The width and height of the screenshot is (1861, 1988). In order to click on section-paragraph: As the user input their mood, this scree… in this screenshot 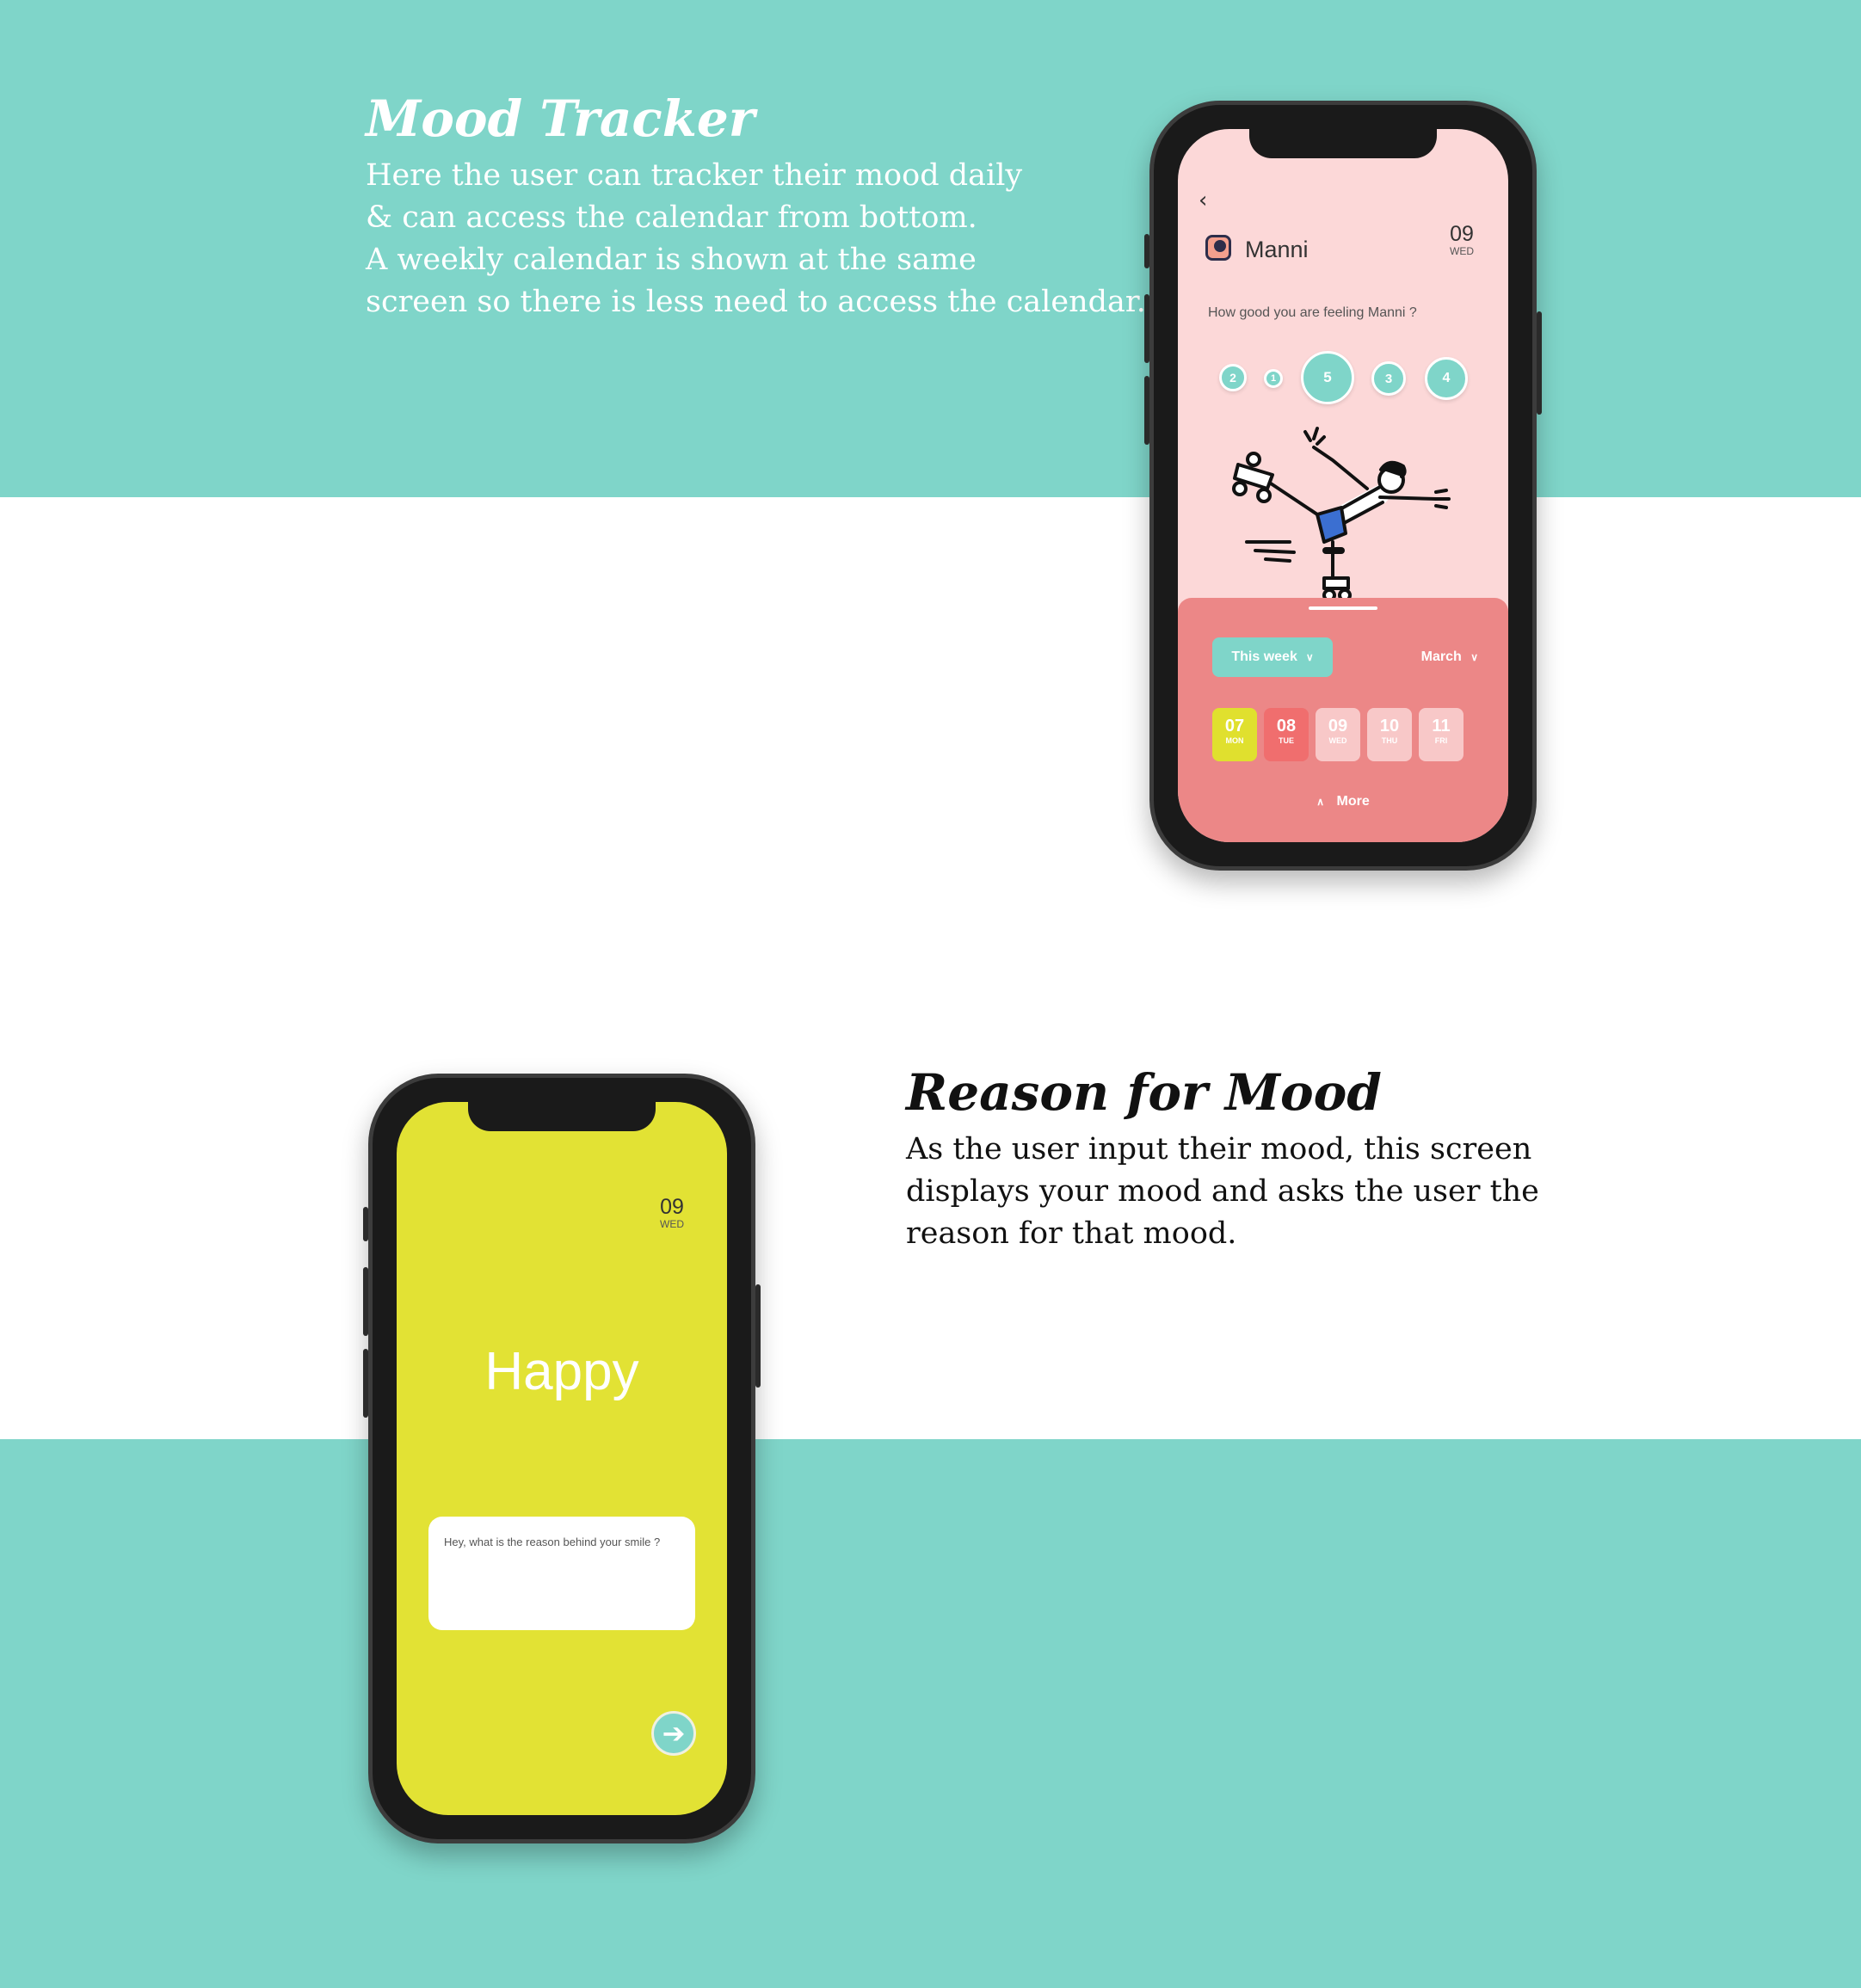, I will do `click(1233, 1192)`.